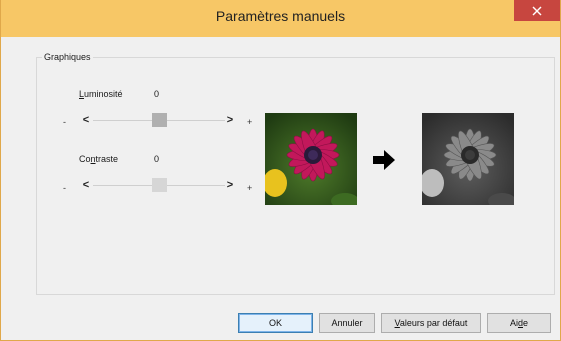  What do you see at coordinates (433, 323) in the screenshot?
I see `default-values-label: aleurs par défaut` at bounding box center [433, 323].